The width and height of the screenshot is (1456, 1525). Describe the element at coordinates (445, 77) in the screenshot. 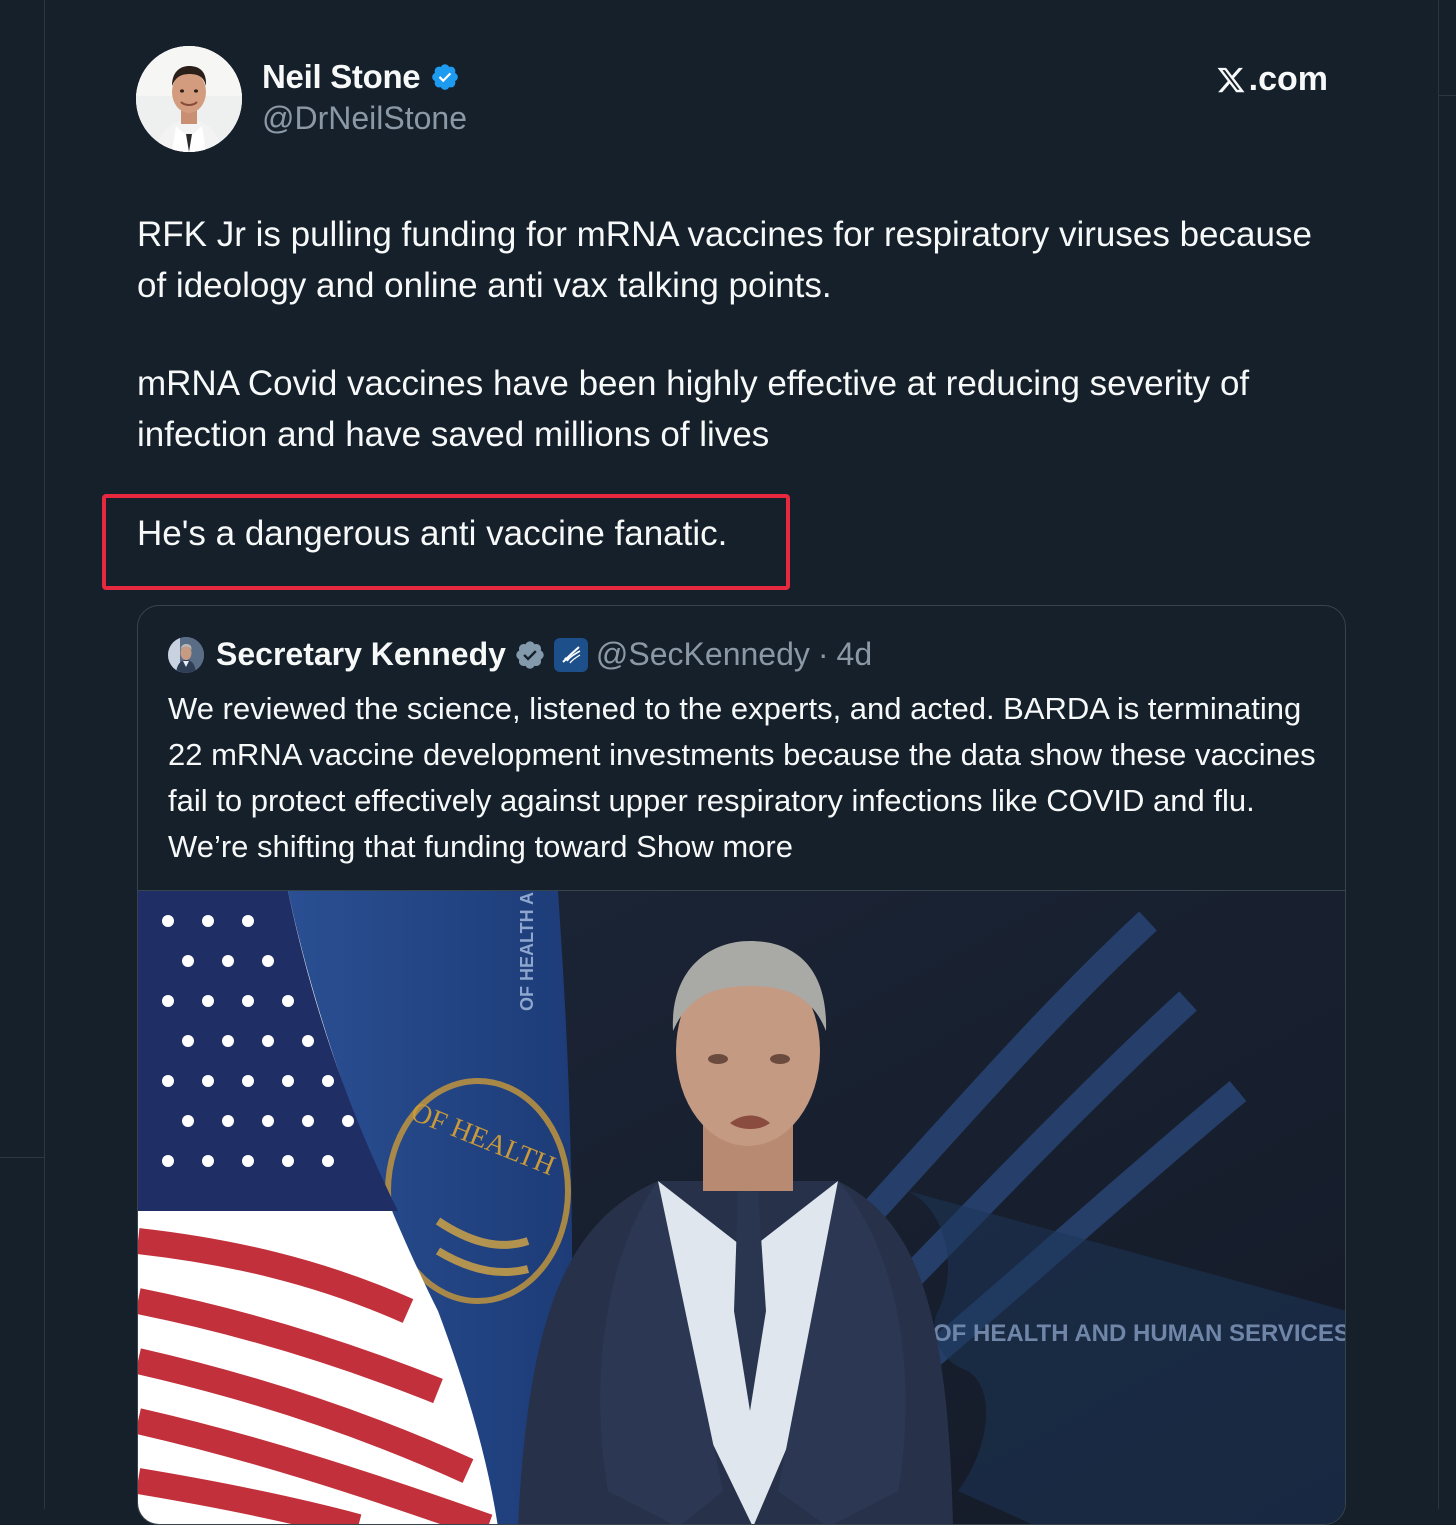

I see `verified-badge-icon` at that location.